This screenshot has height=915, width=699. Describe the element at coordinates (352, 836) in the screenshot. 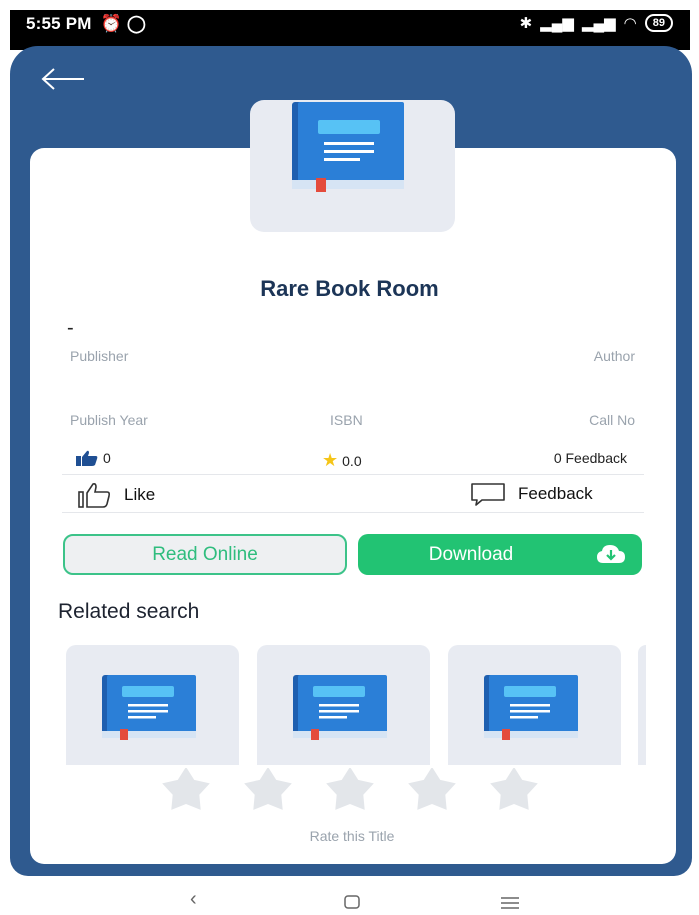

I see `rate-prompt: Rate this Title` at that location.